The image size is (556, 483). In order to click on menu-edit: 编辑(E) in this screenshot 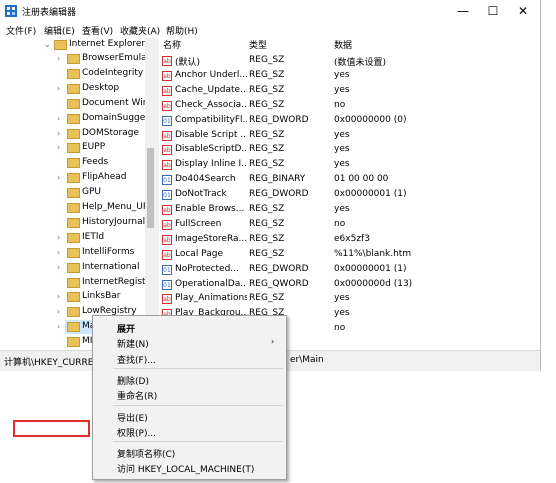, I will do `click(59, 30)`.